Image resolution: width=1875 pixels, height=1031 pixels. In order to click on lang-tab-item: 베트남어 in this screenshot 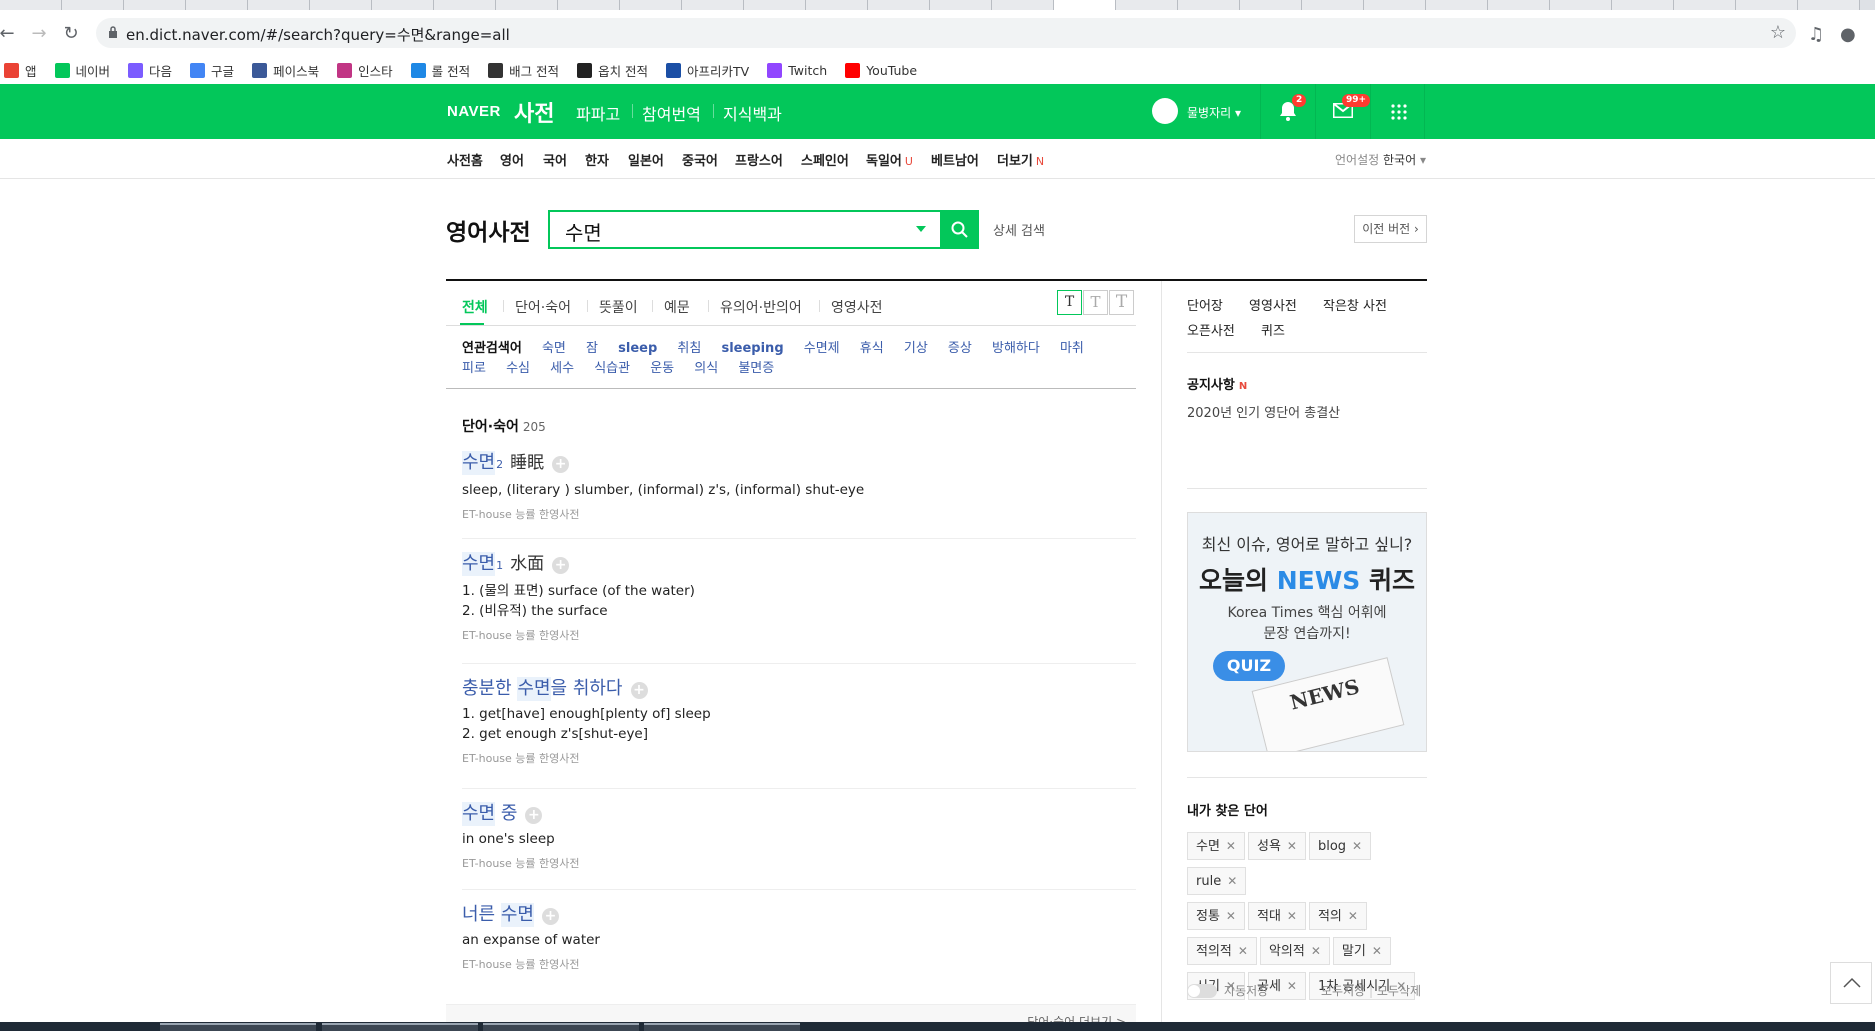, I will do `click(955, 159)`.